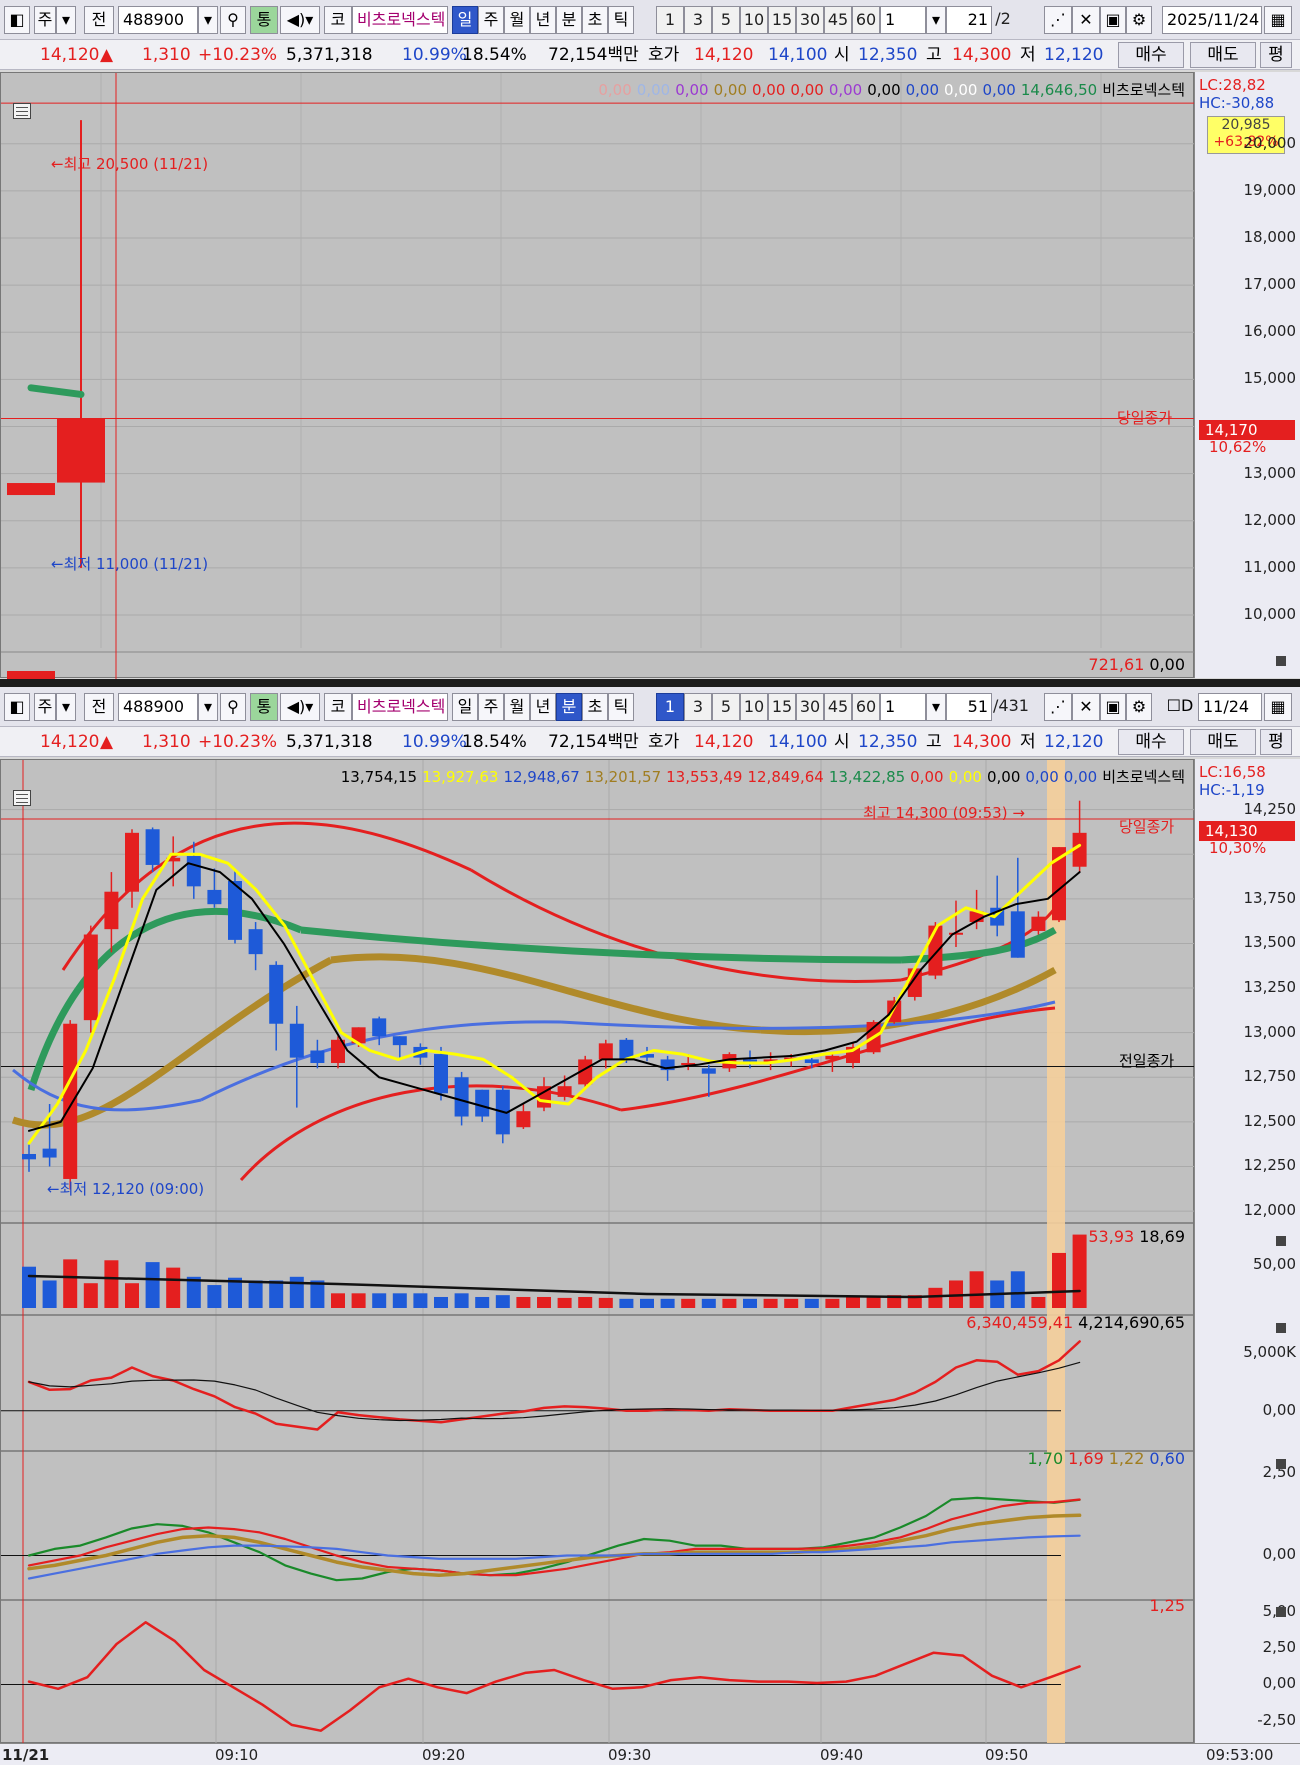 This screenshot has width=1300, height=1765. Describe the element at coordinates (1230, 707) in the screenshot. I see `date-input: 11/24` at that location.